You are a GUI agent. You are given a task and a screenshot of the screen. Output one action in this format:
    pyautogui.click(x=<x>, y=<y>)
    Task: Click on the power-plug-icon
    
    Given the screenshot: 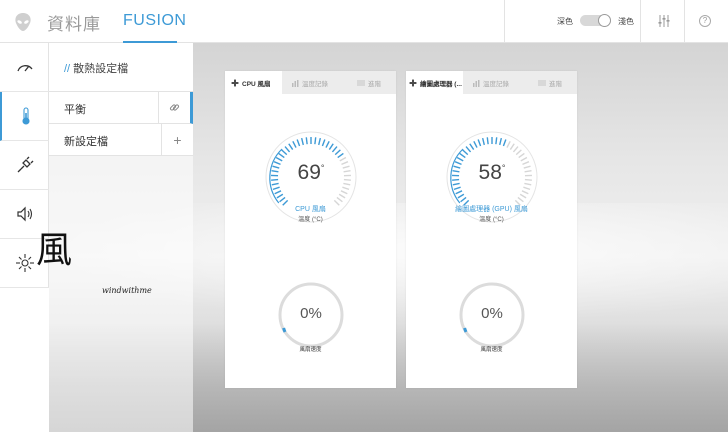 What is the action you would take?
    pyautogui.click(x=25, y=164)
    